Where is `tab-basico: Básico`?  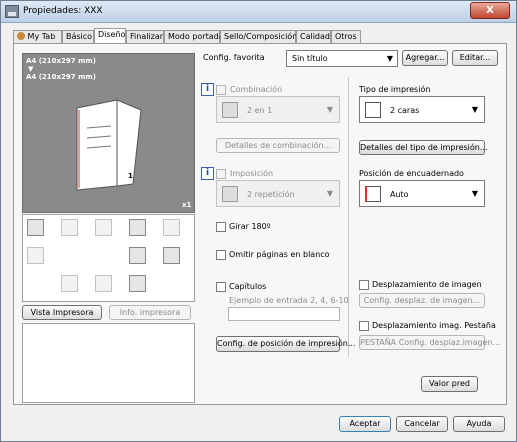 tab-basico: Básico is located at coordinates (78, 36).